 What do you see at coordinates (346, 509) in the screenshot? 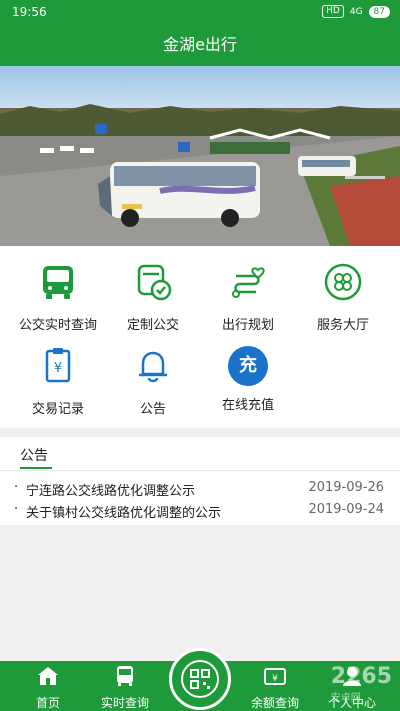
I see `notice-item-date: 2019-09-24` at bounding box center [346, 509].